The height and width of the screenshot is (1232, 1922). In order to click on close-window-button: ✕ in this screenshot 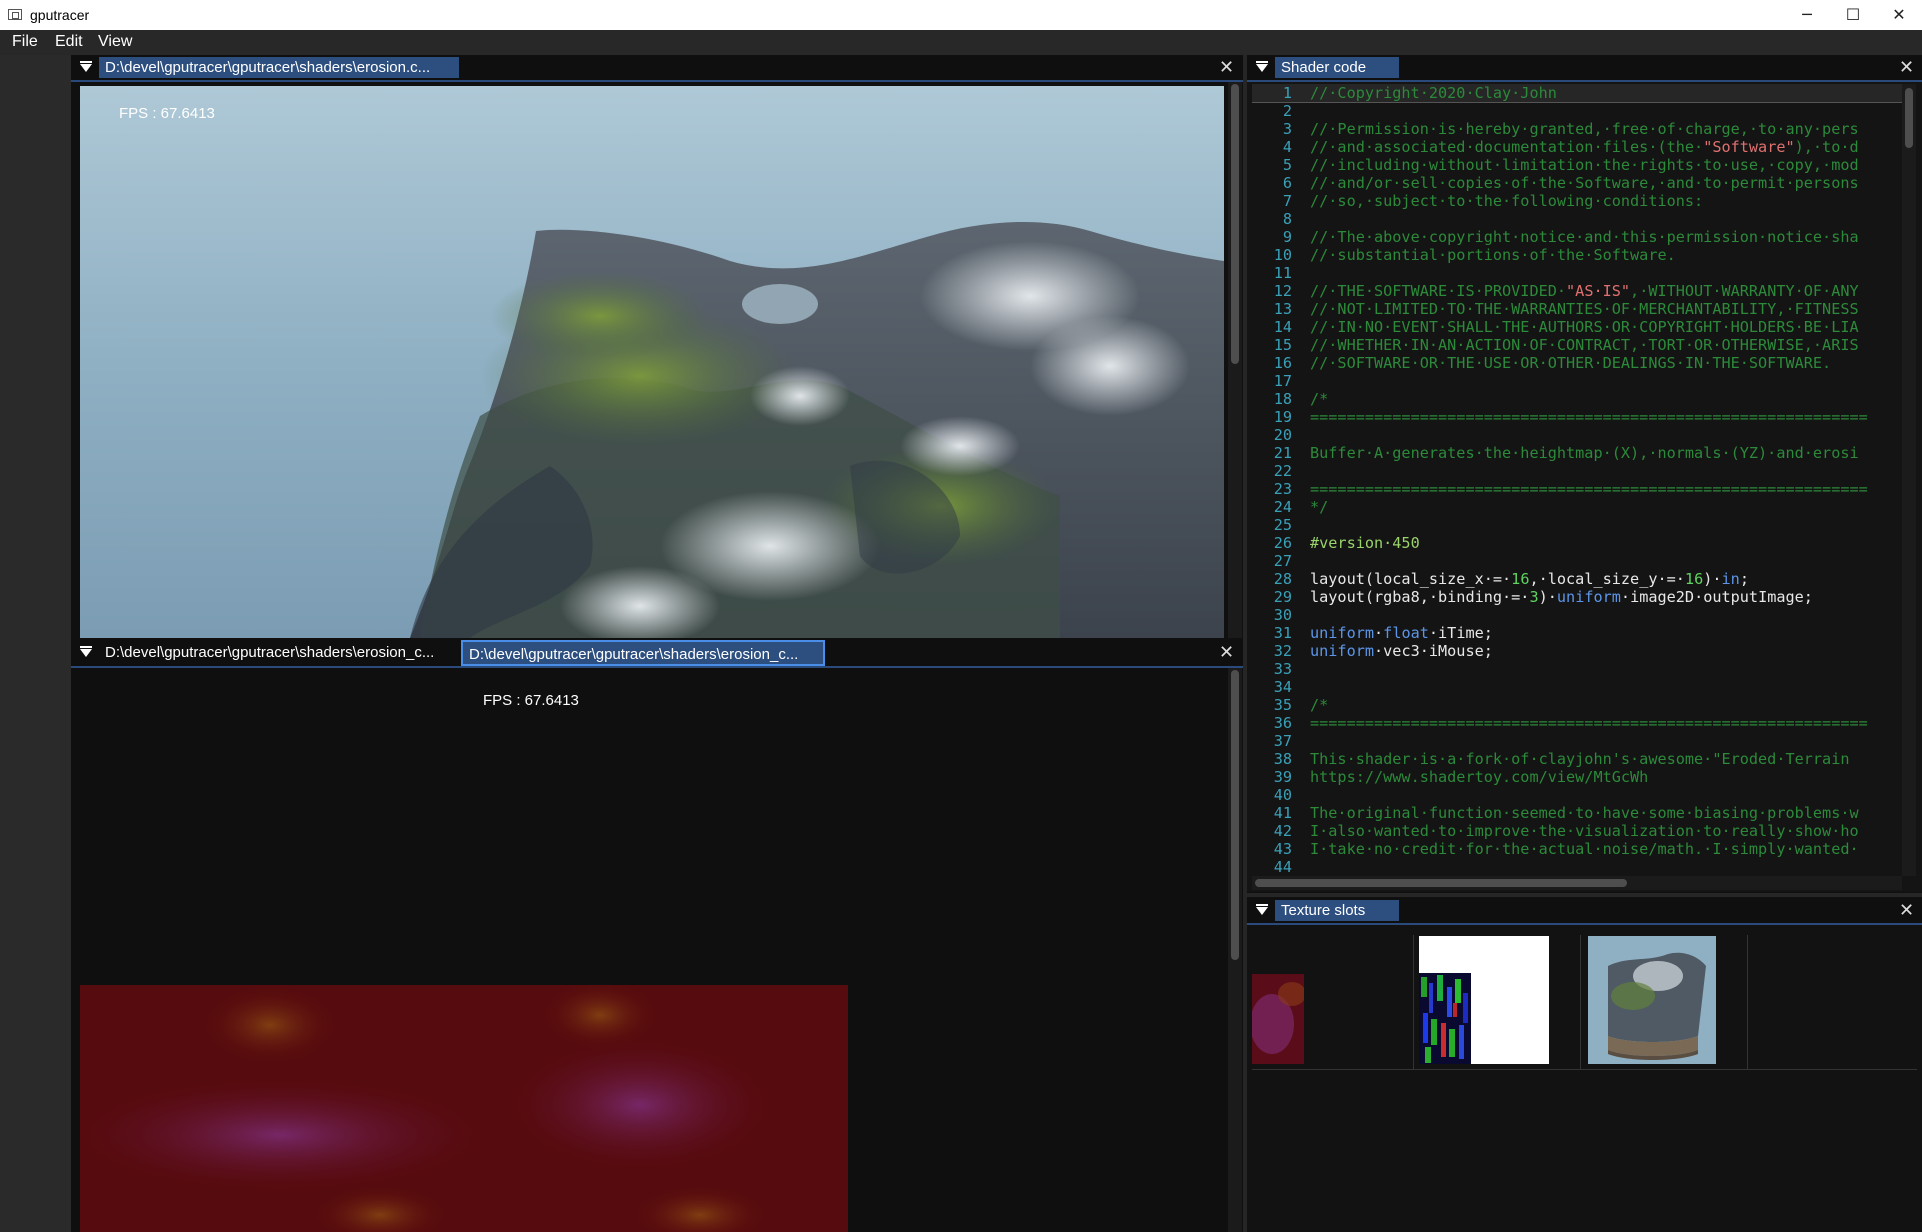, I will do `click(1899, 15)`.